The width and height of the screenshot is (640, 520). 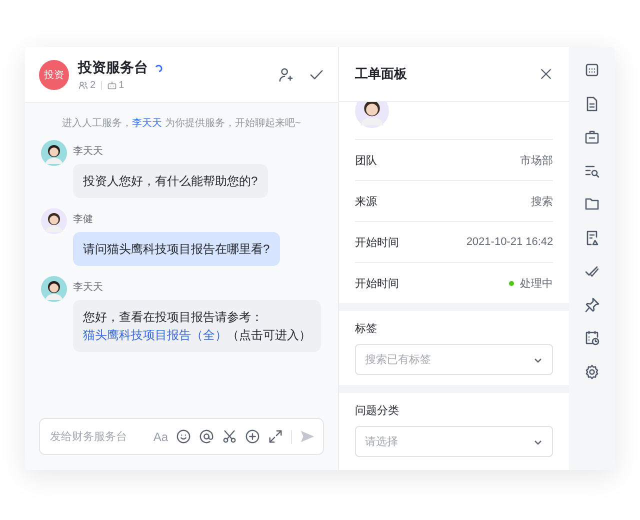 I want to click on refresh-icon, so click(x=159, y=67).